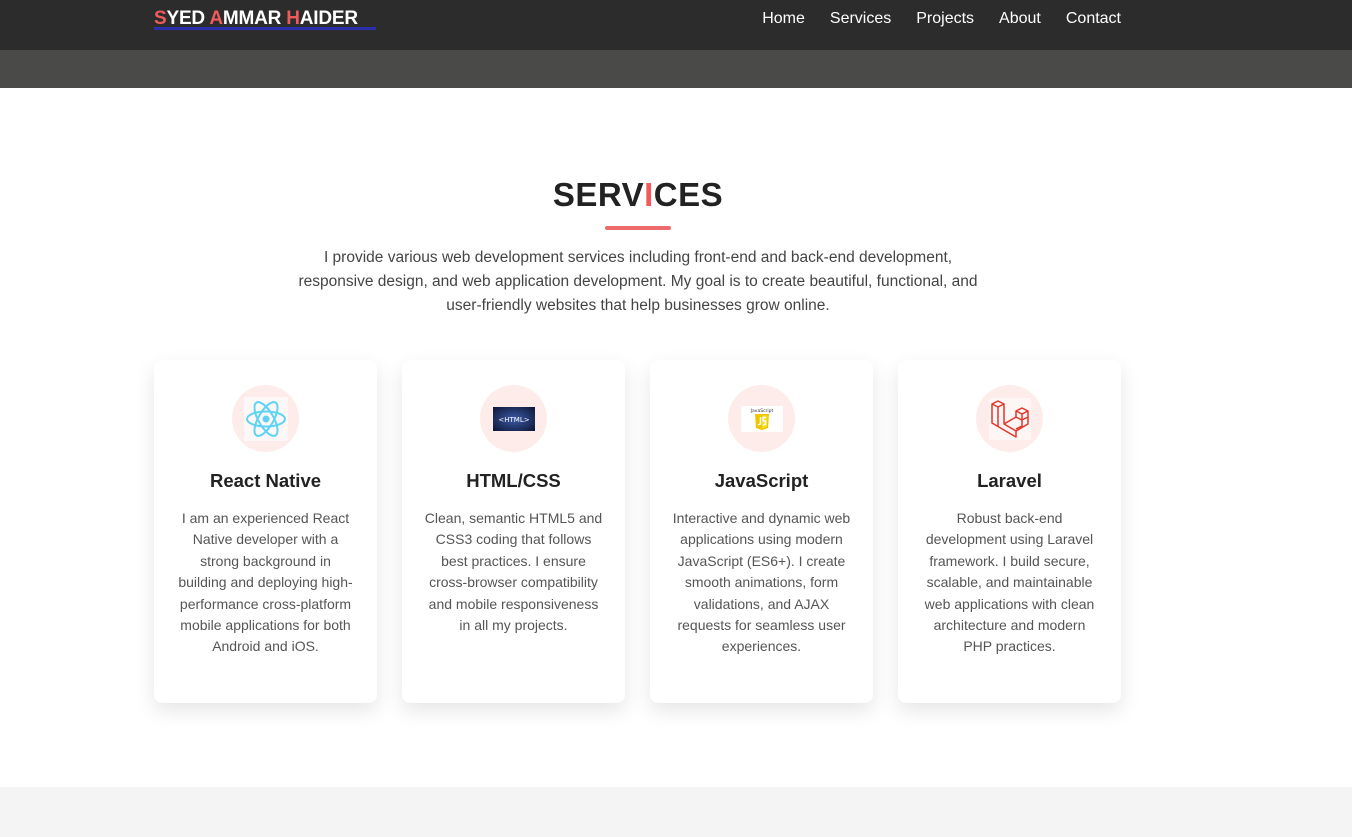  What do you see at coordinates (598, 194) in the screenshot?
I see `services-heading-part-1: SERV` at bounding box center [598, 194].